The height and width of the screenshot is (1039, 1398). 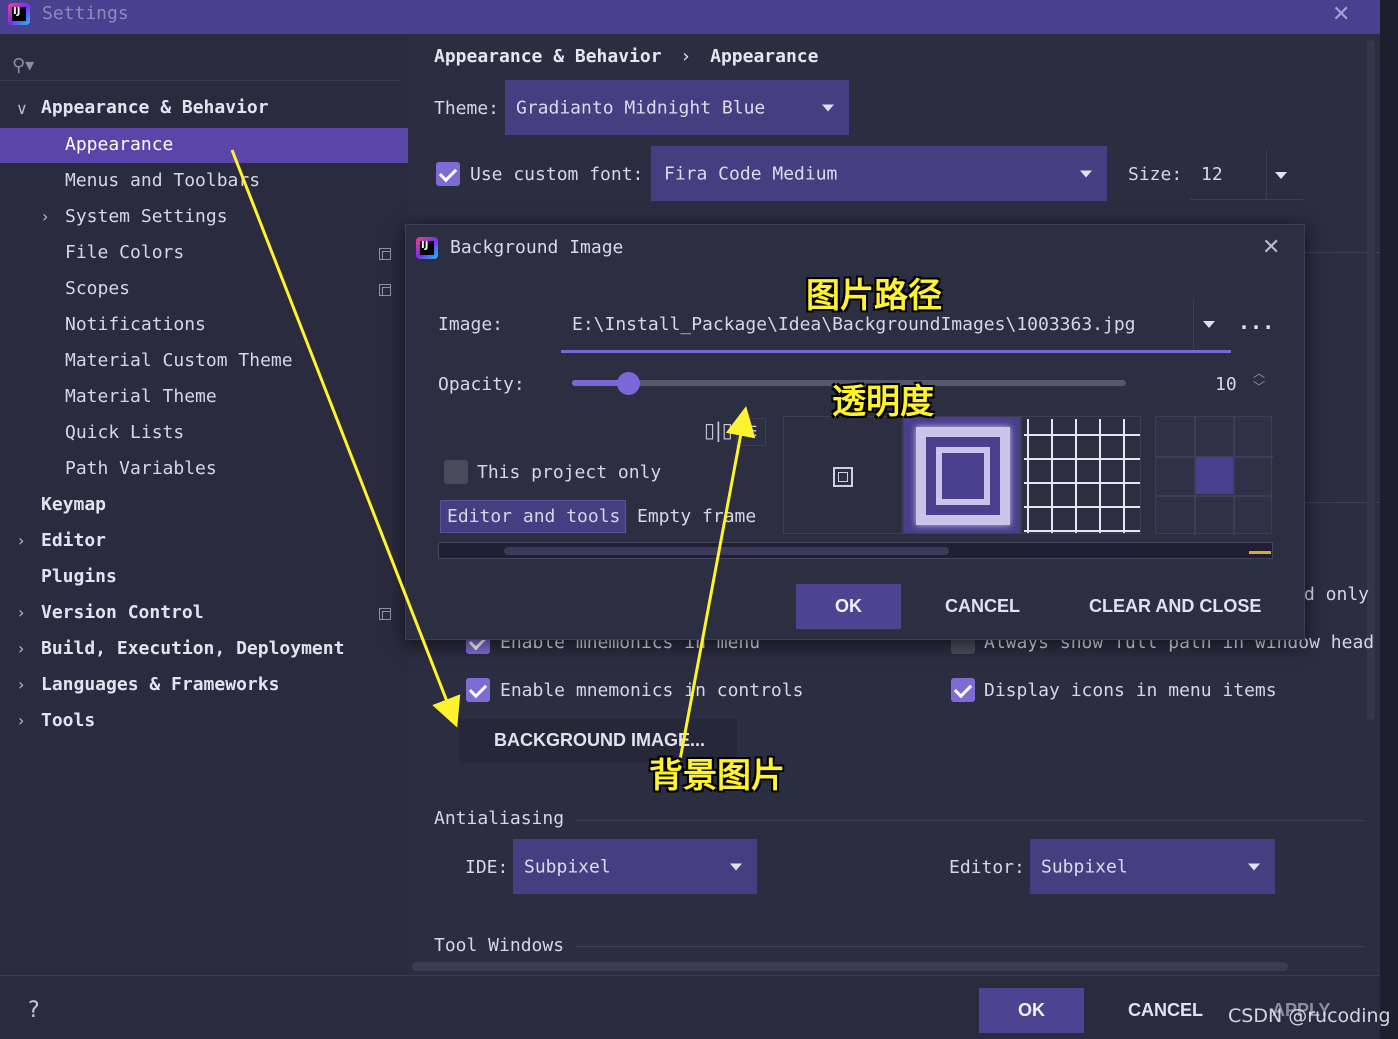 What do you see at coordinates (1309, 1016) in the screenshot?
I see `watermark: CSDN @rucoding` at bounding box center [1309, 1016].